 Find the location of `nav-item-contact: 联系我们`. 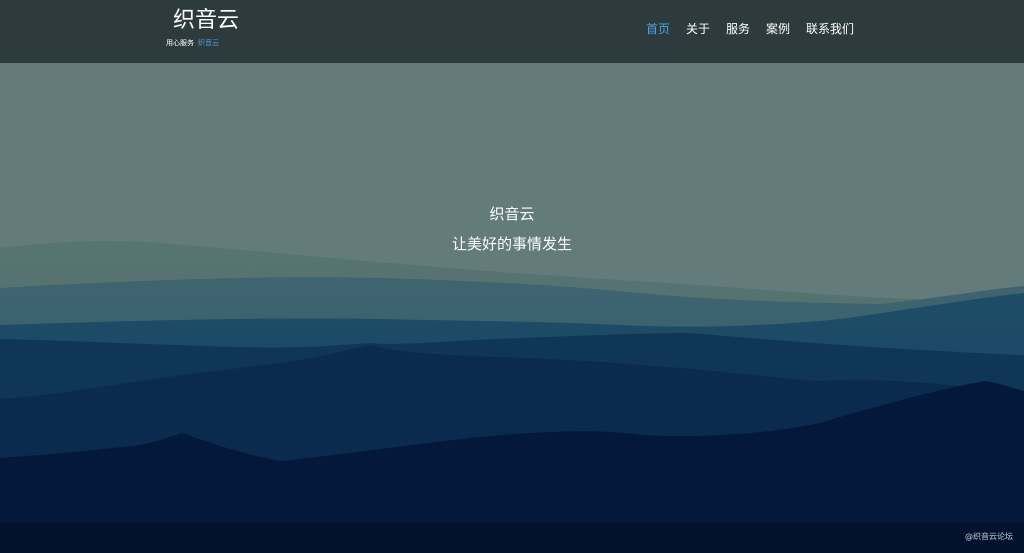

nav-item-contact: 联系我们 is located at coordinates (830, 29).